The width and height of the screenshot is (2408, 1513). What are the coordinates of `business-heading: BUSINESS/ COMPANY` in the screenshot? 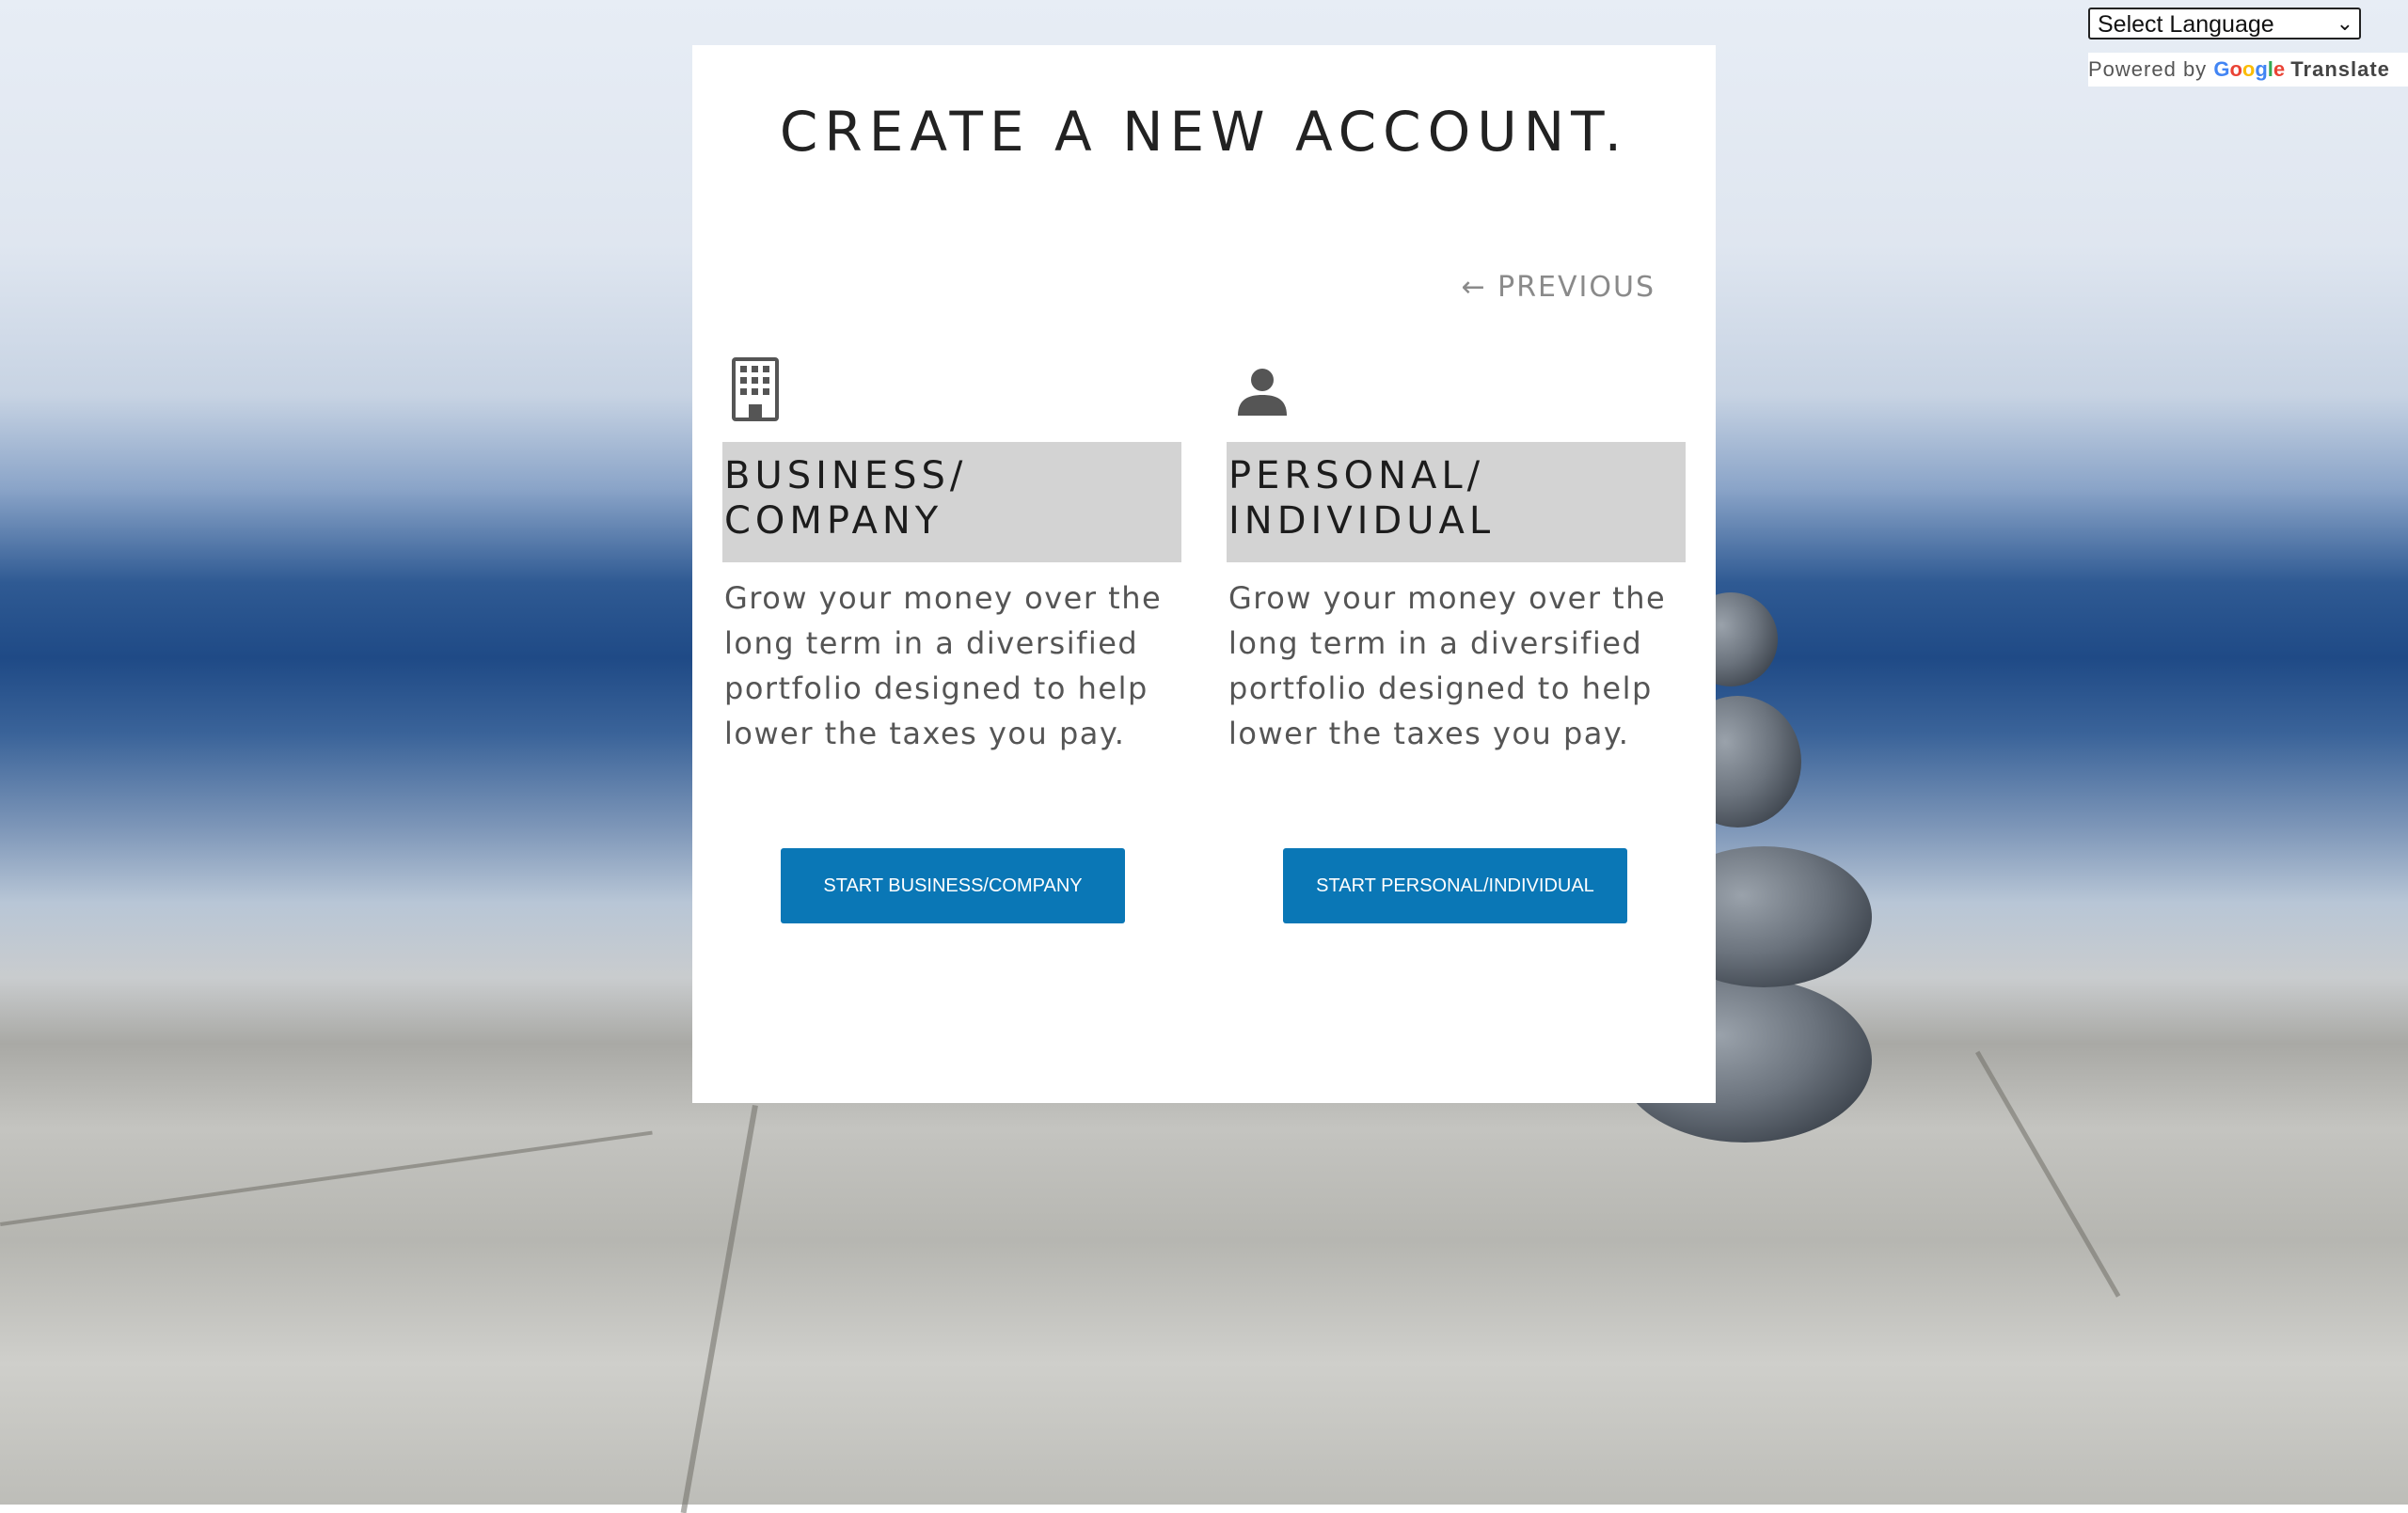 It's located at (952, 502).